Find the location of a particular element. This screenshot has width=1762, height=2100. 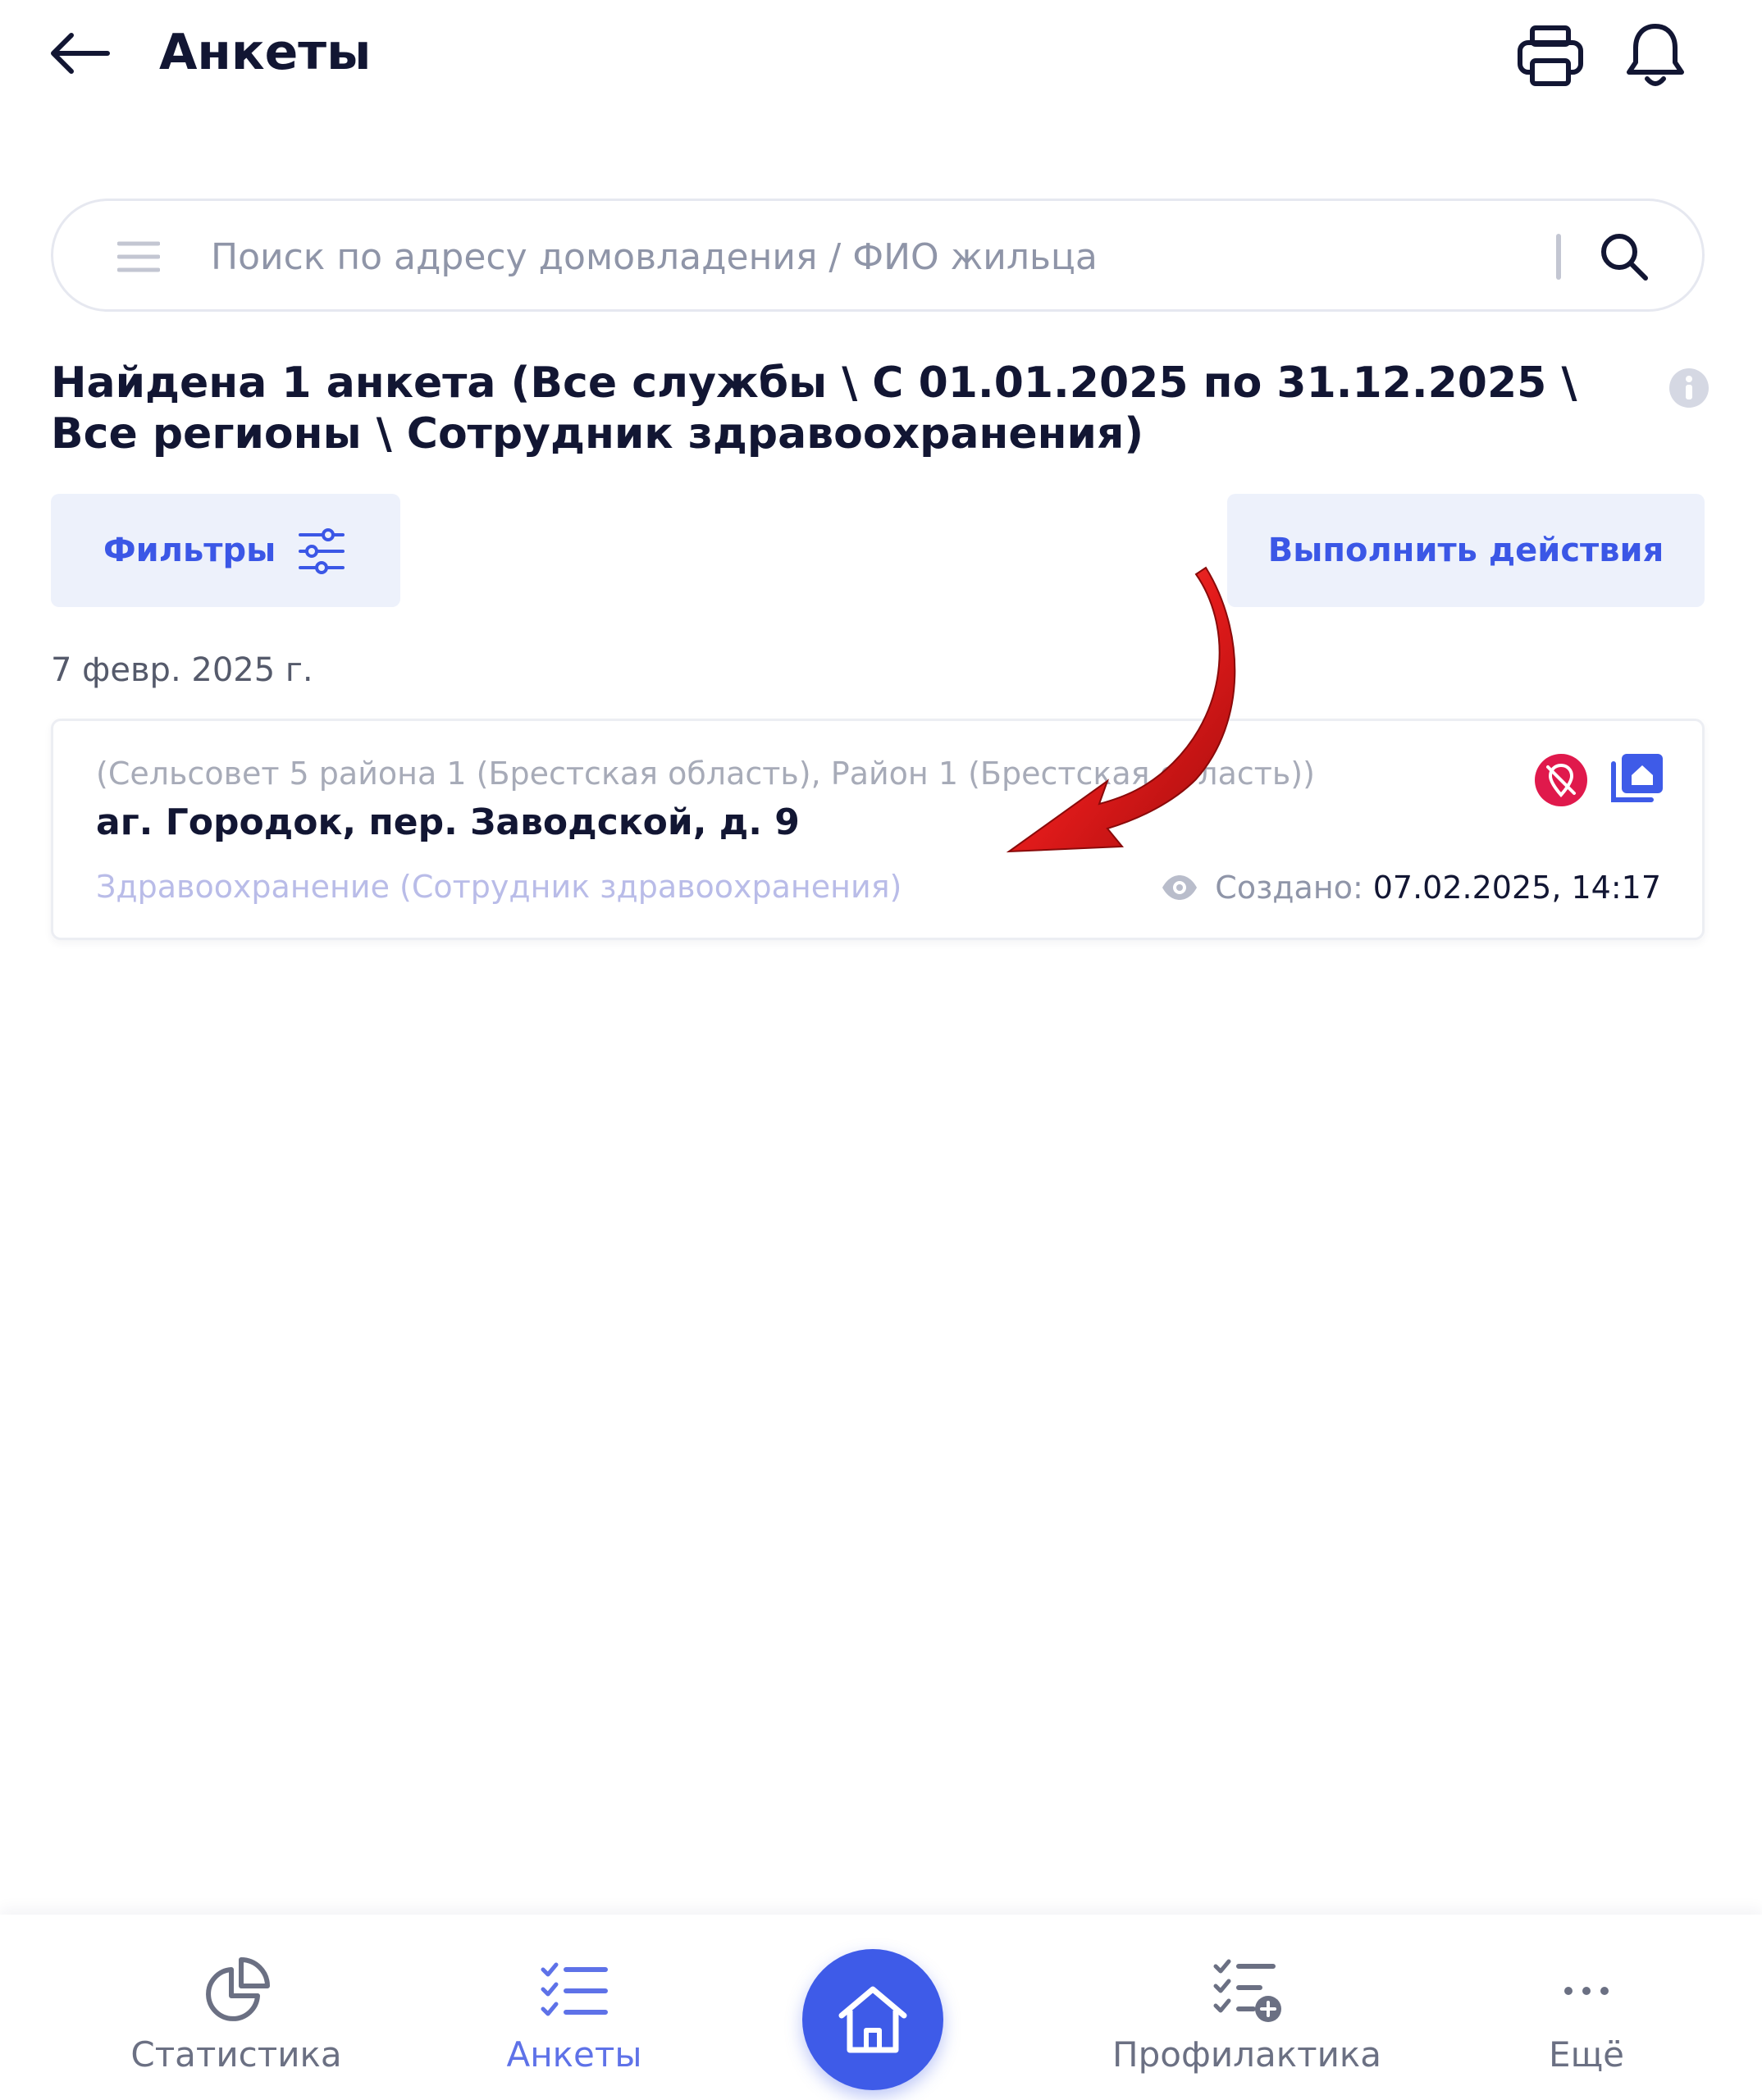

house-photos-icon is located at coordinates (1637, 778).